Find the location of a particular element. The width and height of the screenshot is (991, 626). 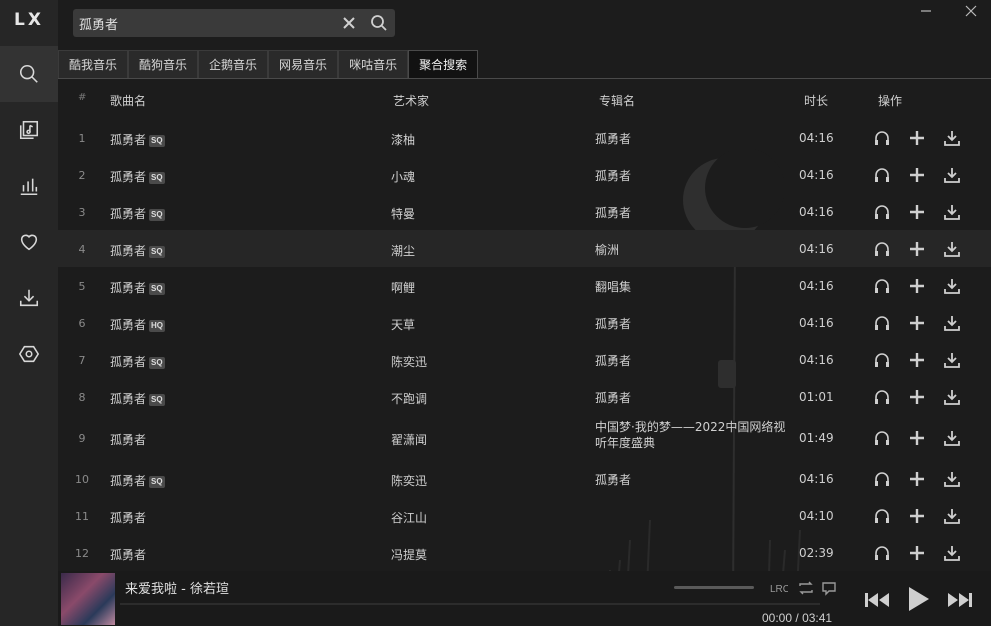

table-row: 2 孤勇者 SQ 小魂 孤勇者 04:16 is located at coordinates (524, 174).